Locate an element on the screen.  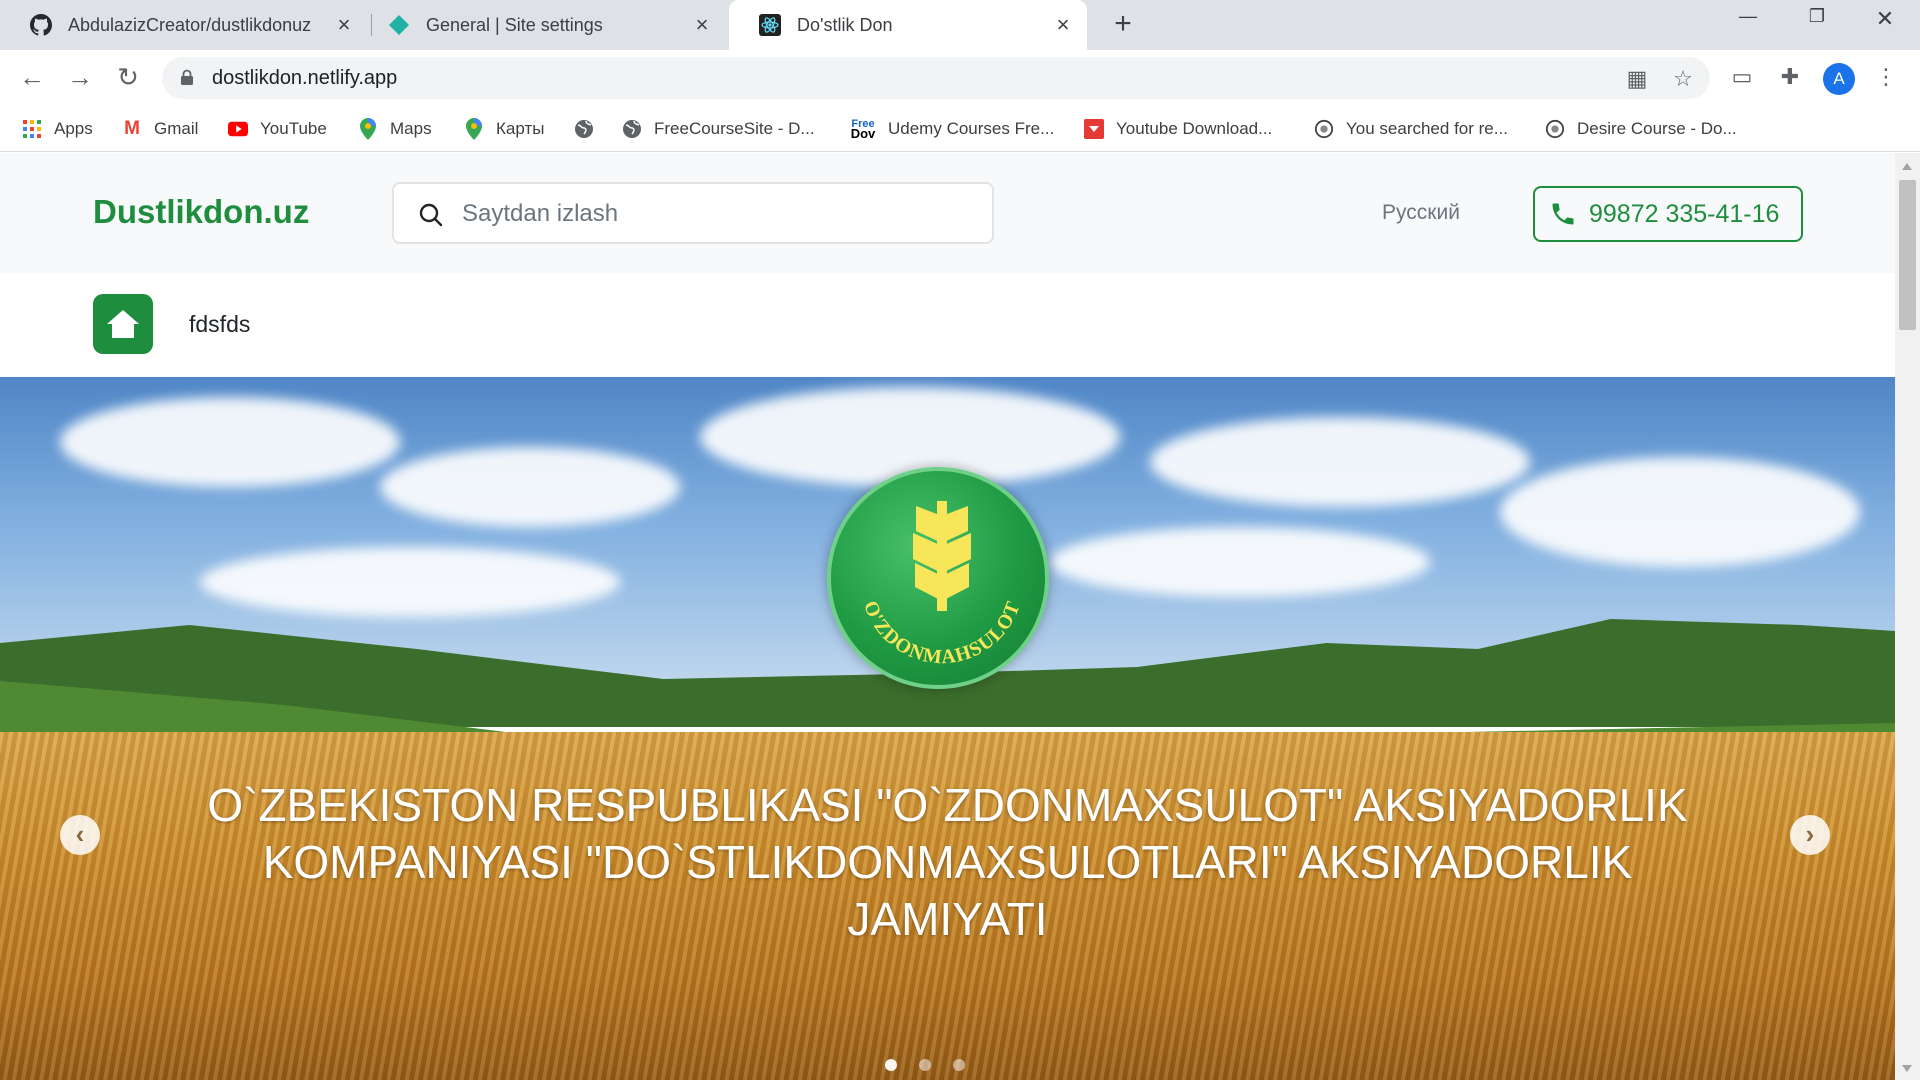
scroll-down-arrow-icon is located at coordinates (1907, 1068).